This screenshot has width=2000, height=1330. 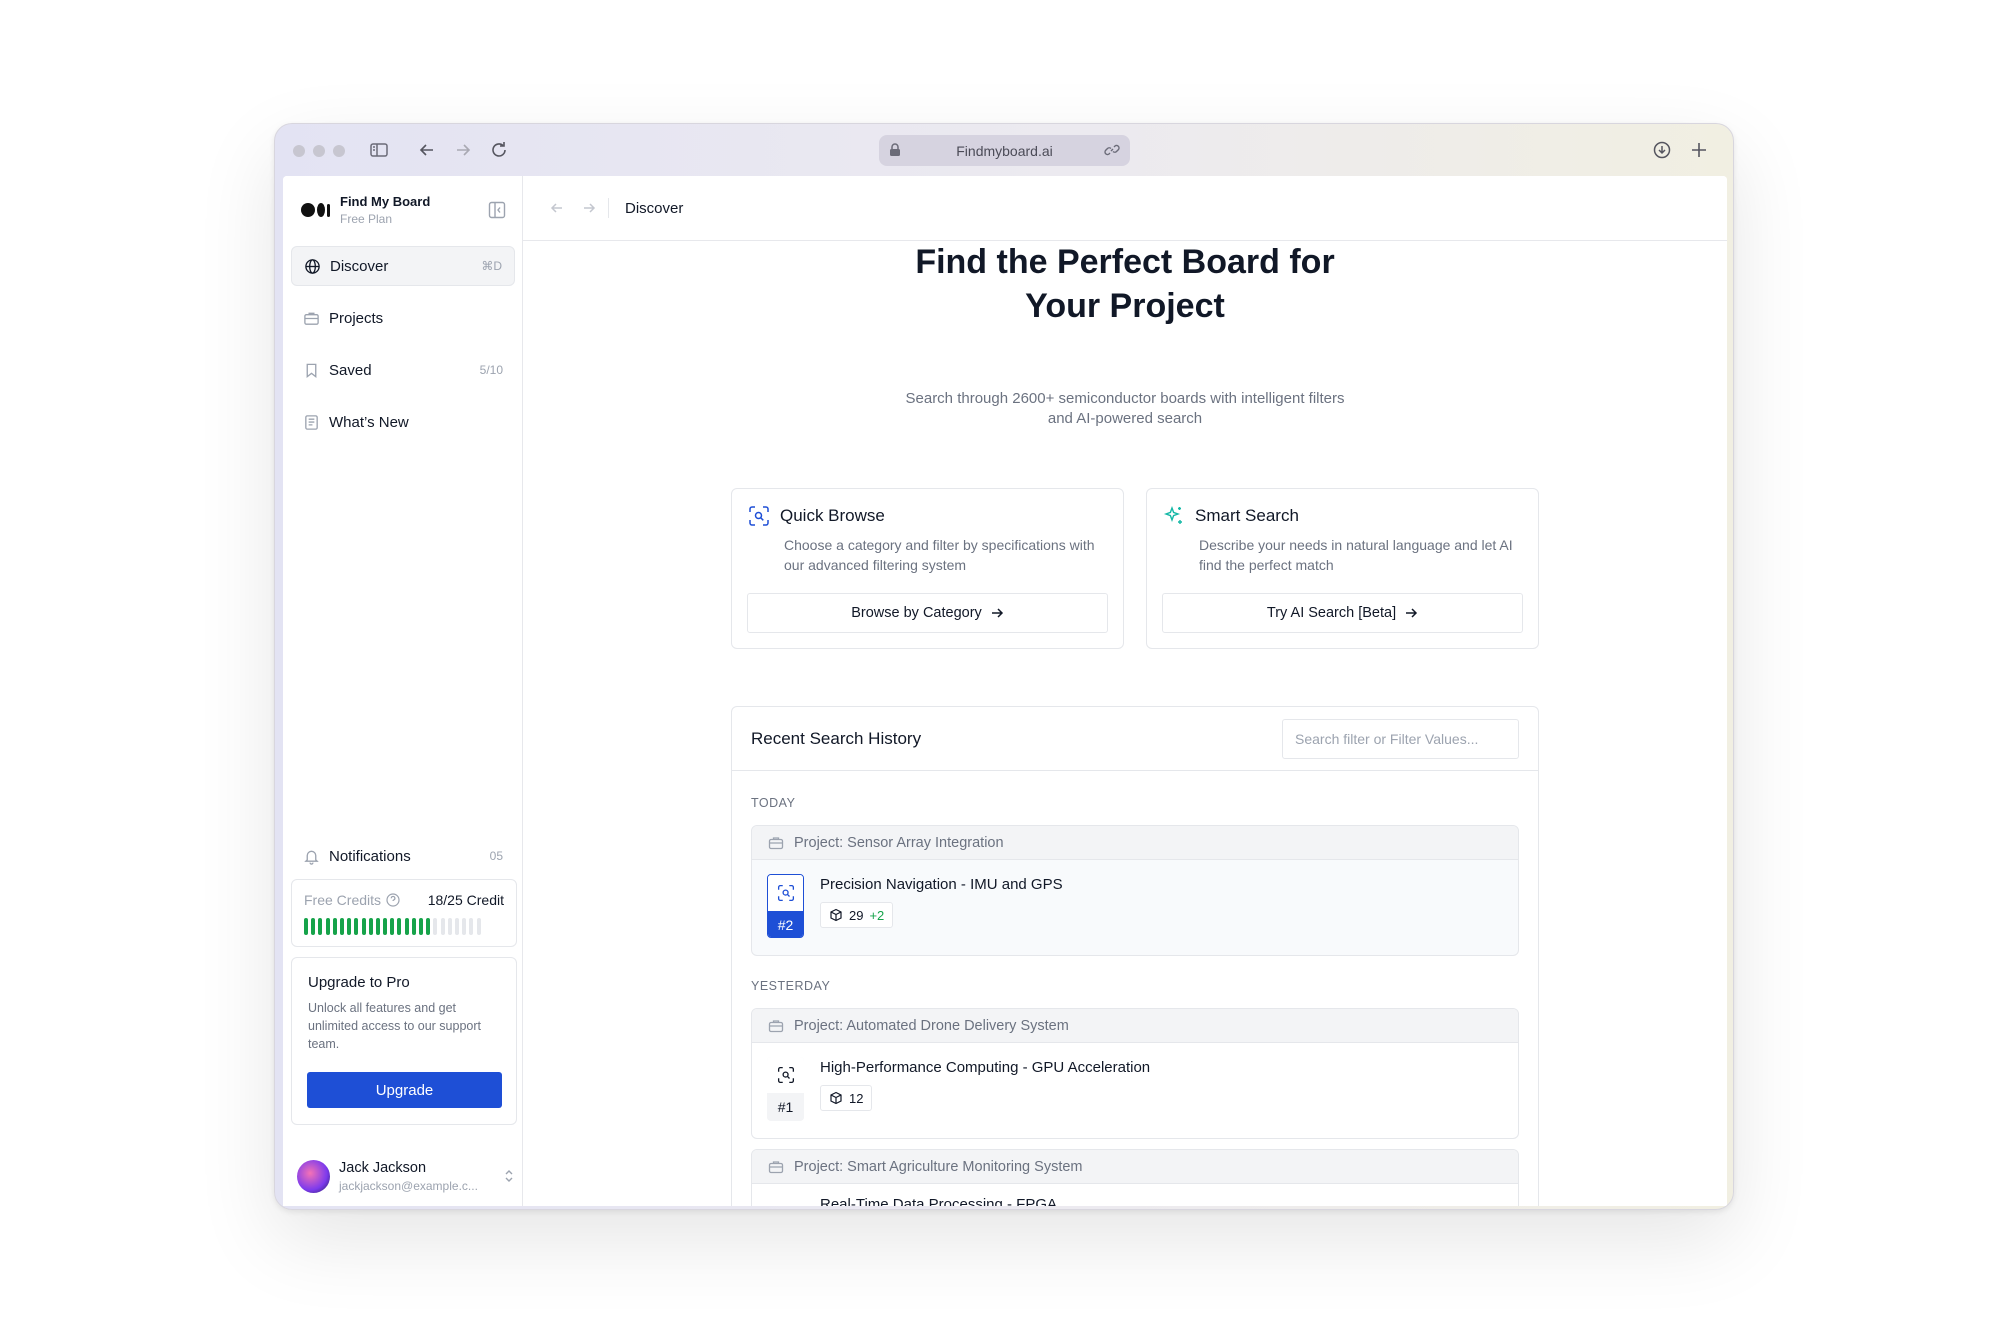 What do you see at coordinates (1135, 1026) in the screenshot?
I see `project-header: Project: Automated Drone Delivery System` at bounding box center [1135, 1026].